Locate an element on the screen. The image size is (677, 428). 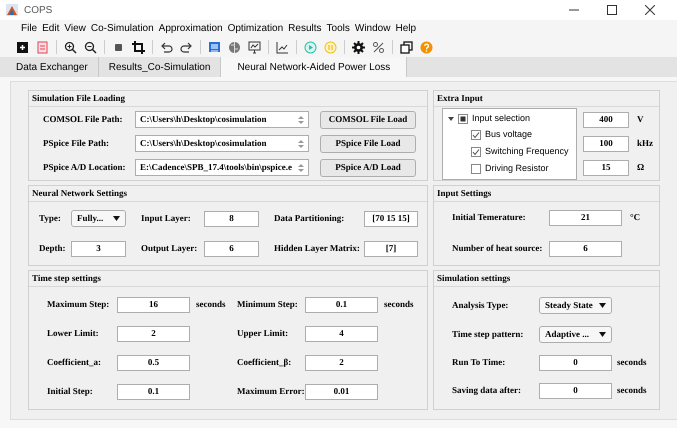
app-icon is located at coordinates (12, 10).